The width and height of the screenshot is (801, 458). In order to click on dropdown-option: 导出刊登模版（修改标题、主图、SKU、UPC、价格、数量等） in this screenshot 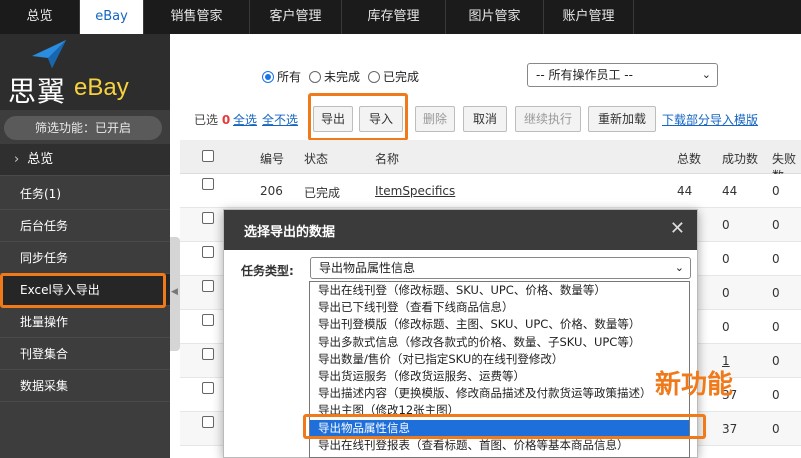, I will do `click(499, 324)`.